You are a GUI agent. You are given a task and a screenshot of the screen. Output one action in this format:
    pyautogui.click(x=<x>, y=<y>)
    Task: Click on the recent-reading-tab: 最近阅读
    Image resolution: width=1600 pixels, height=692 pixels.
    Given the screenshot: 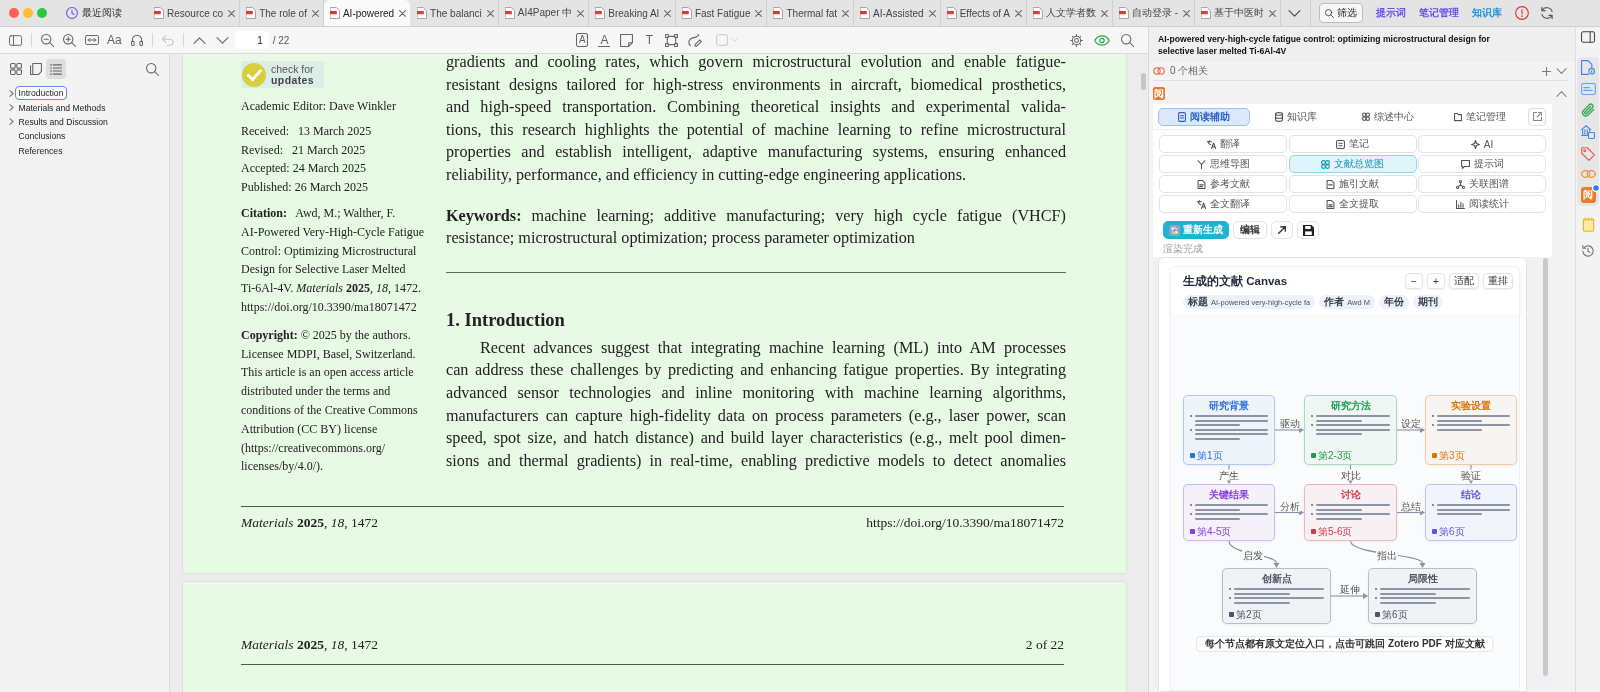 What is the action you would take?
    pyautogui.click(x=107, y=13)
    